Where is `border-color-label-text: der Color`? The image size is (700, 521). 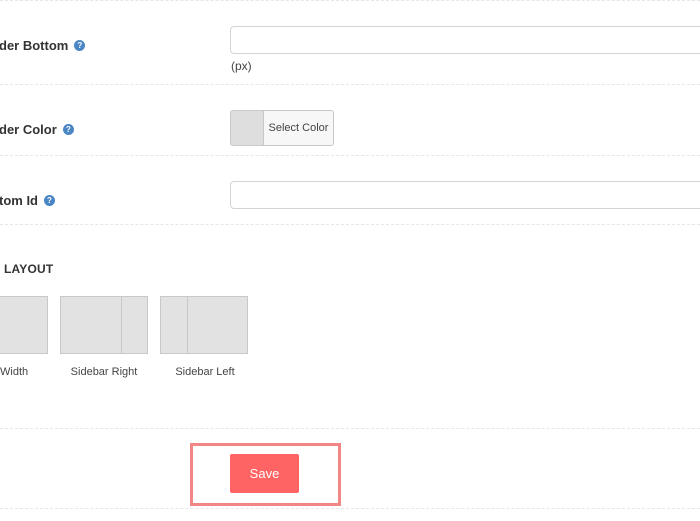
border-color-label-text: der Color is located at coordinates (28, 129).